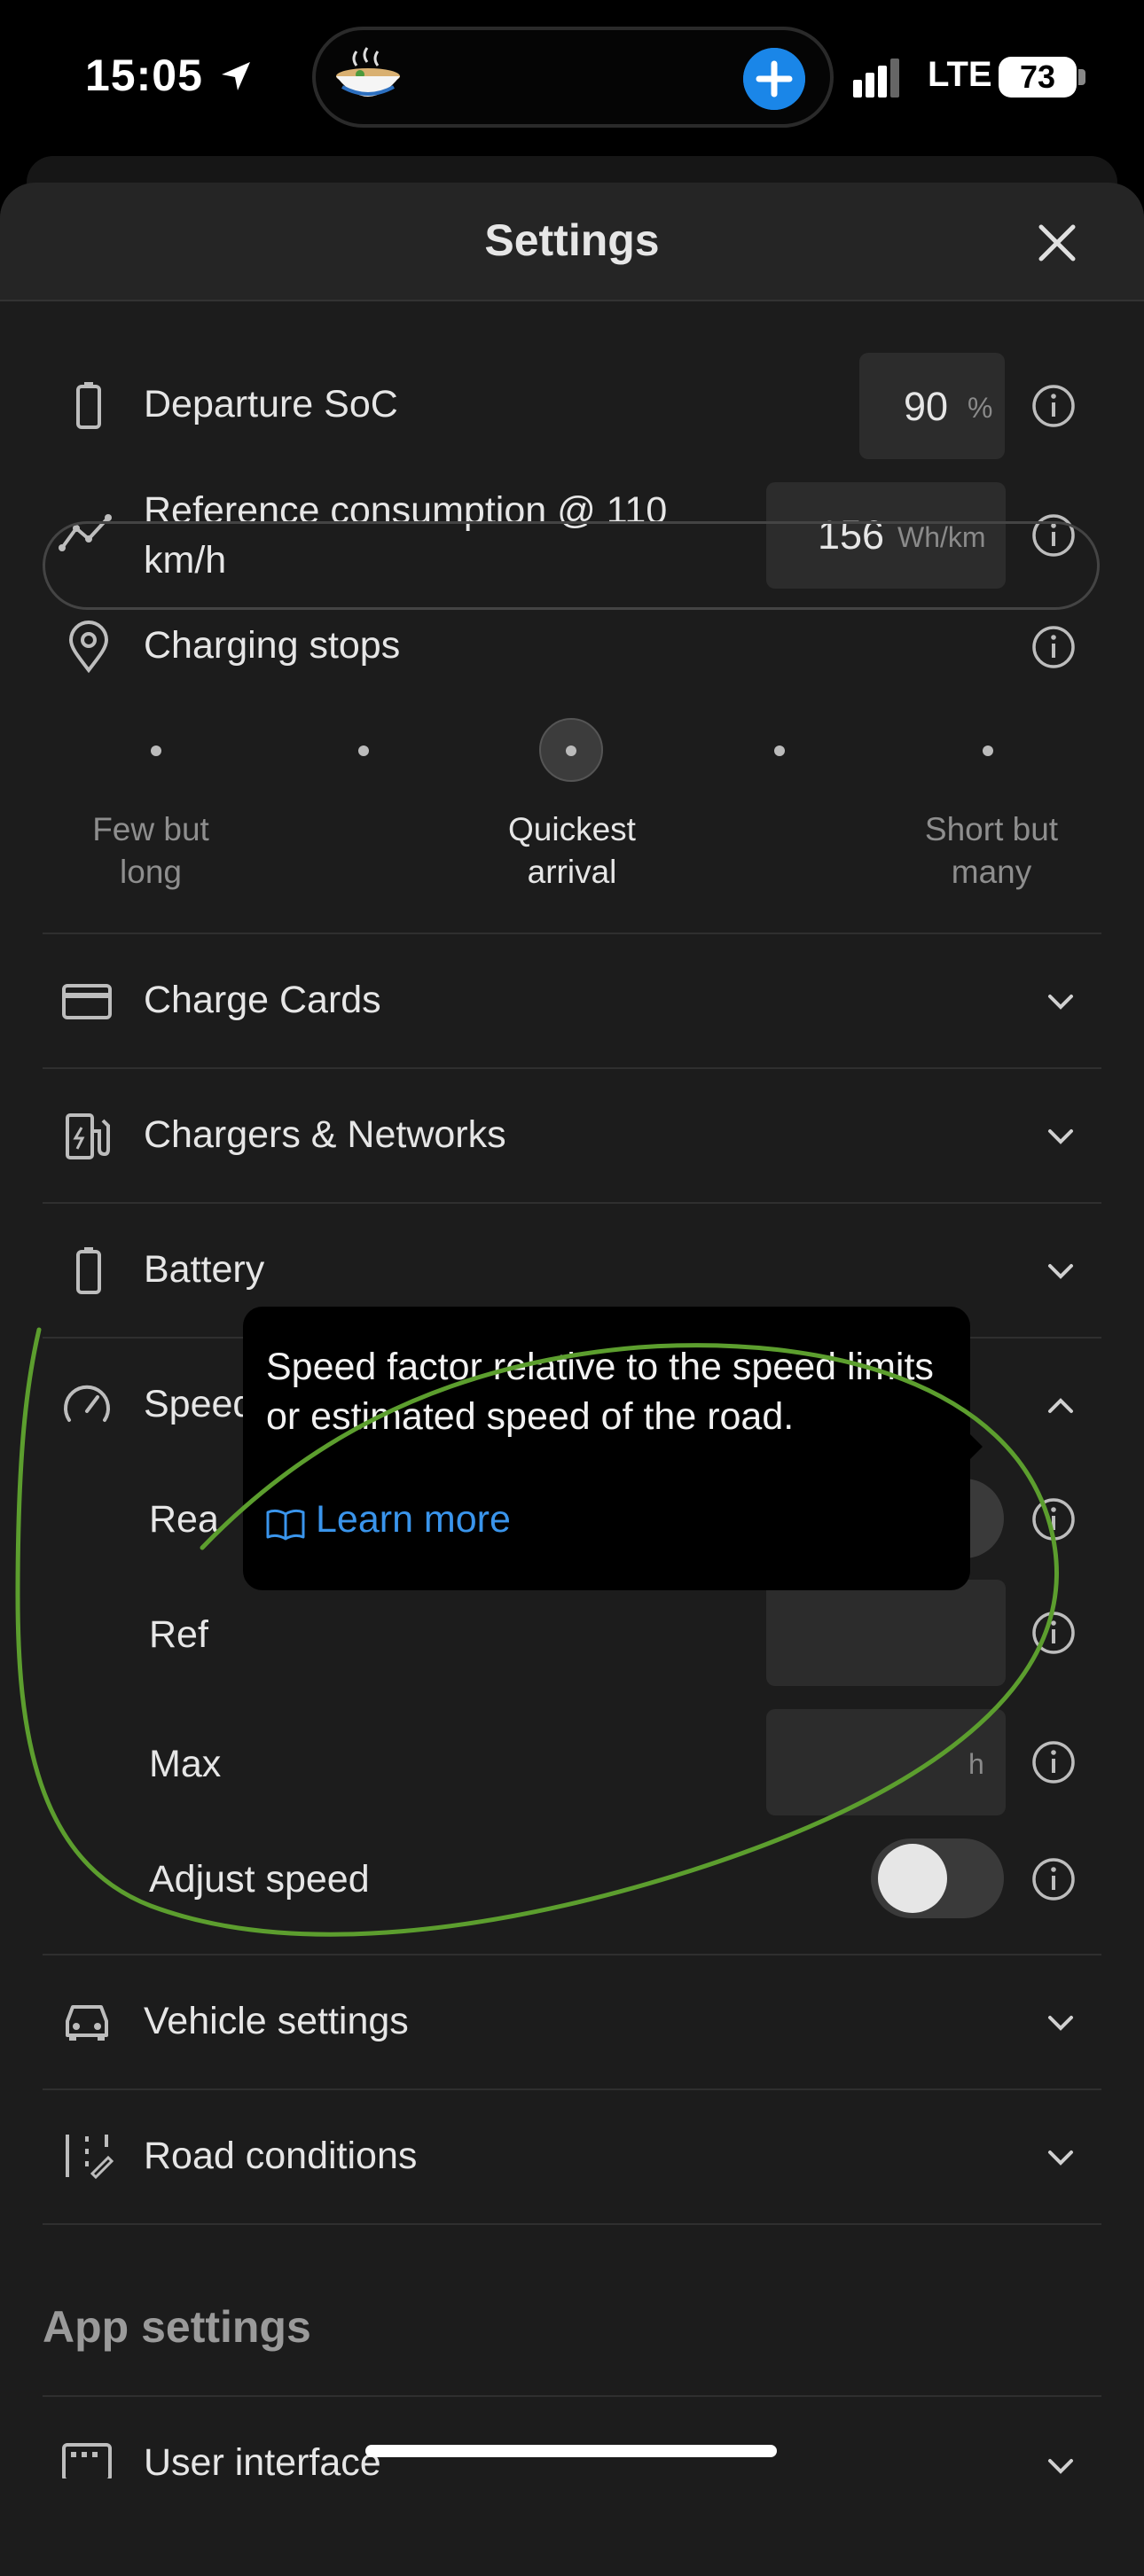  Describe the element at coordinates (87, 1403) in the screenshot. I see `speedometer-icon` at that location.